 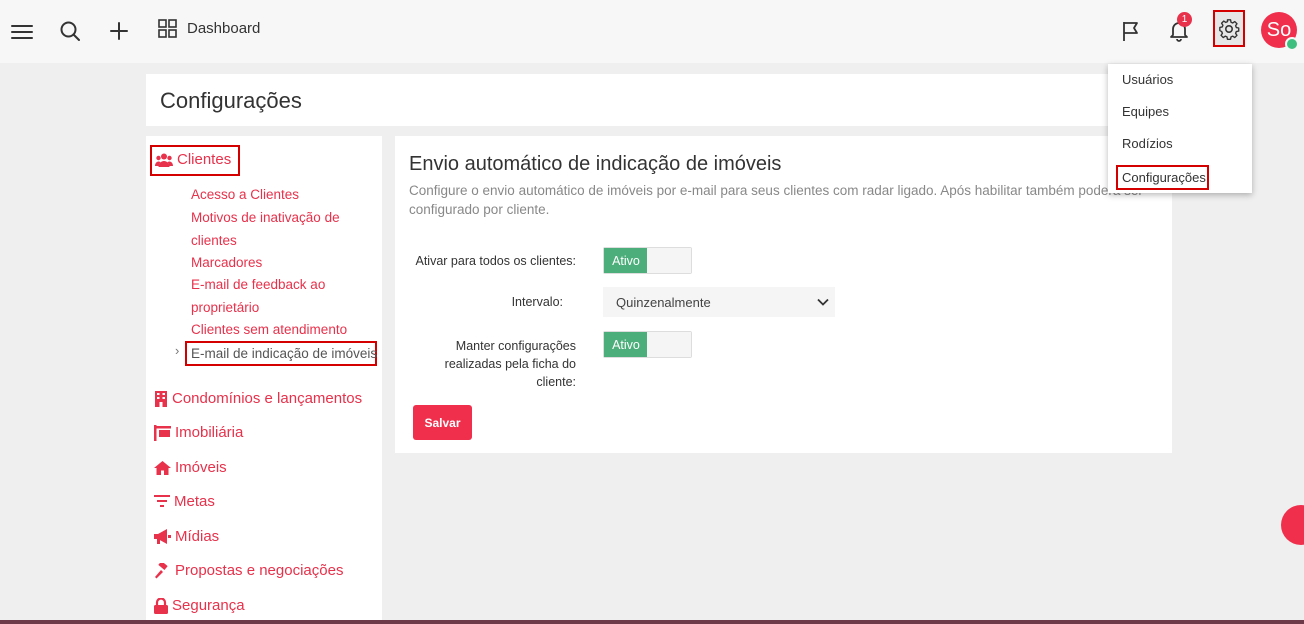 I want to click on sidebar-item-midias-label: Mídias, so click(x=197, y=536).